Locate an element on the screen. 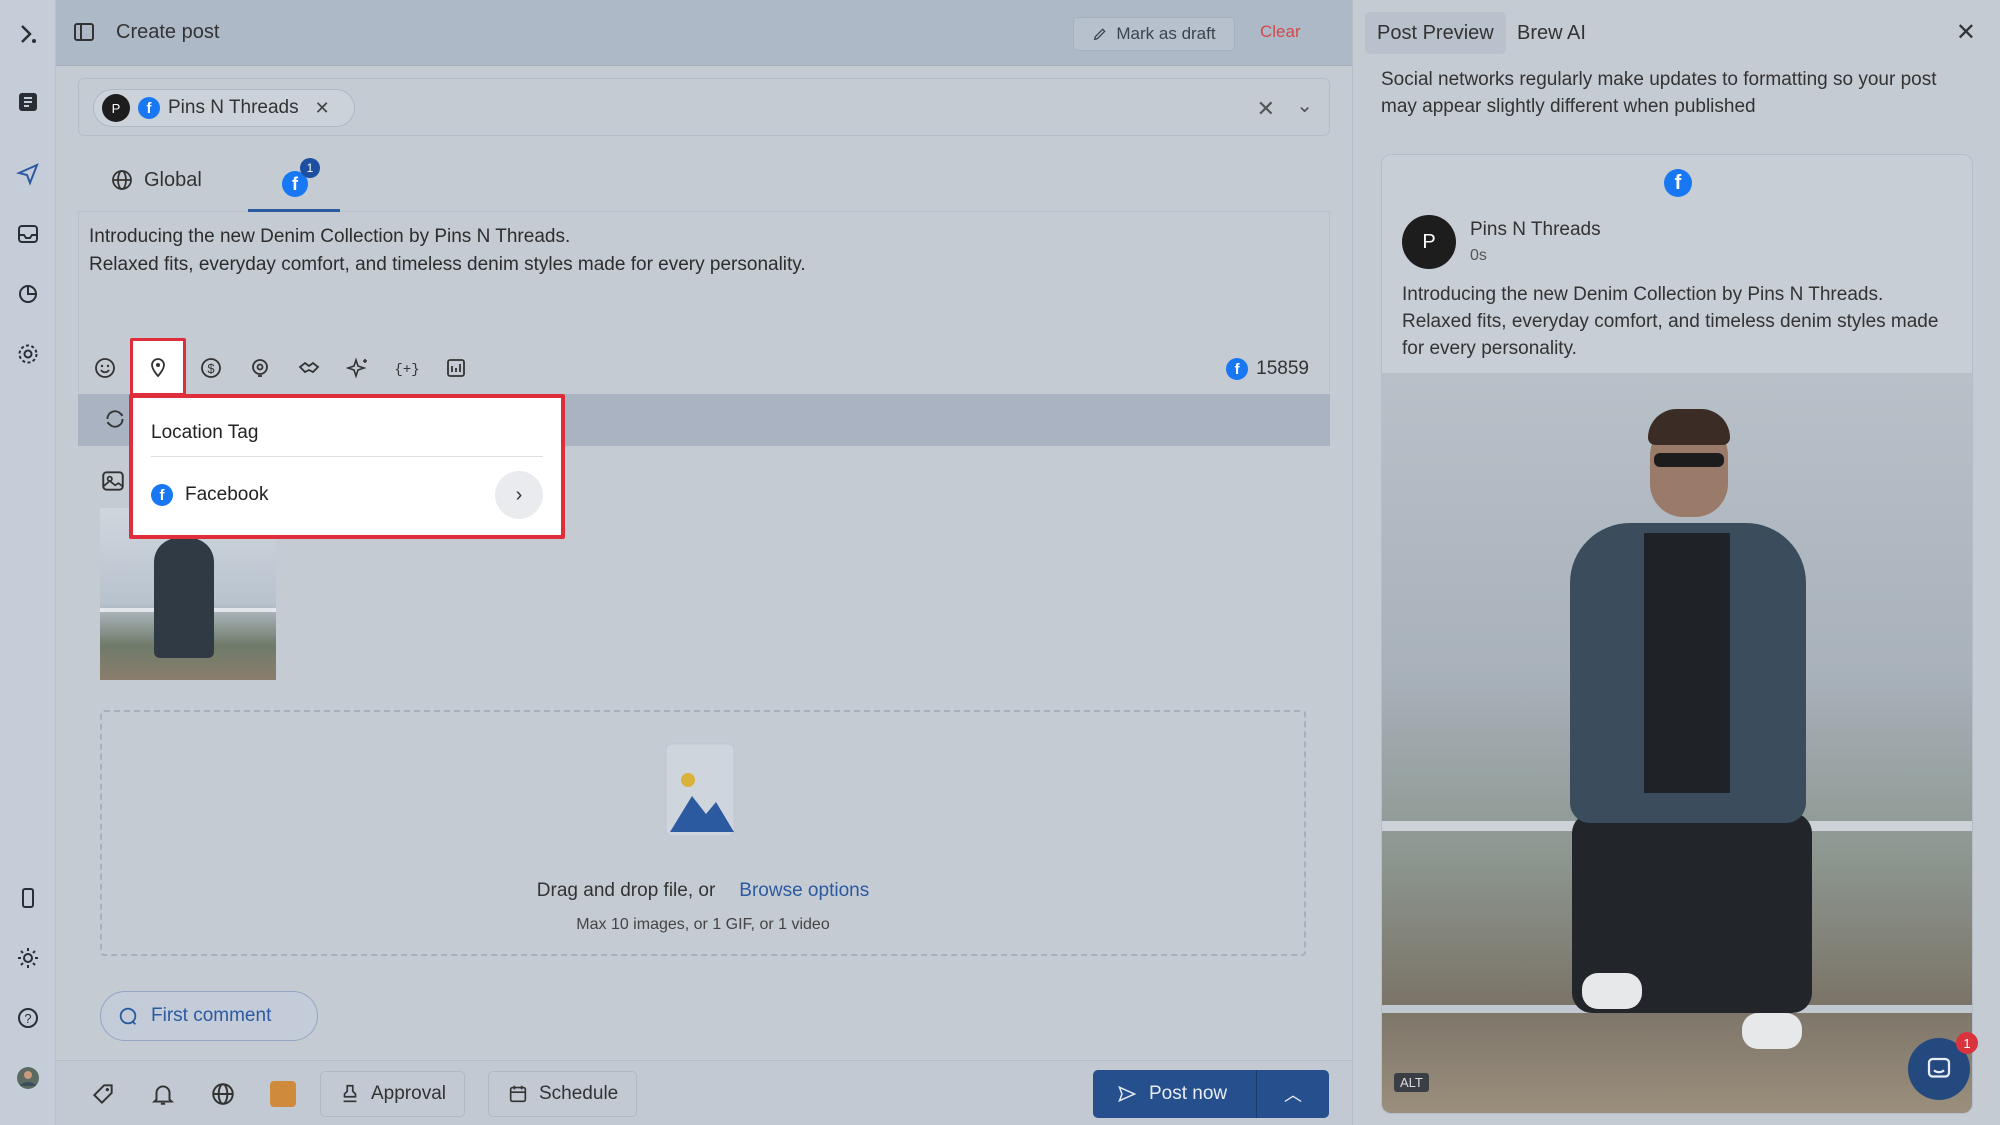  schedule-label: Schedule is located at coordinates (579, 1093).